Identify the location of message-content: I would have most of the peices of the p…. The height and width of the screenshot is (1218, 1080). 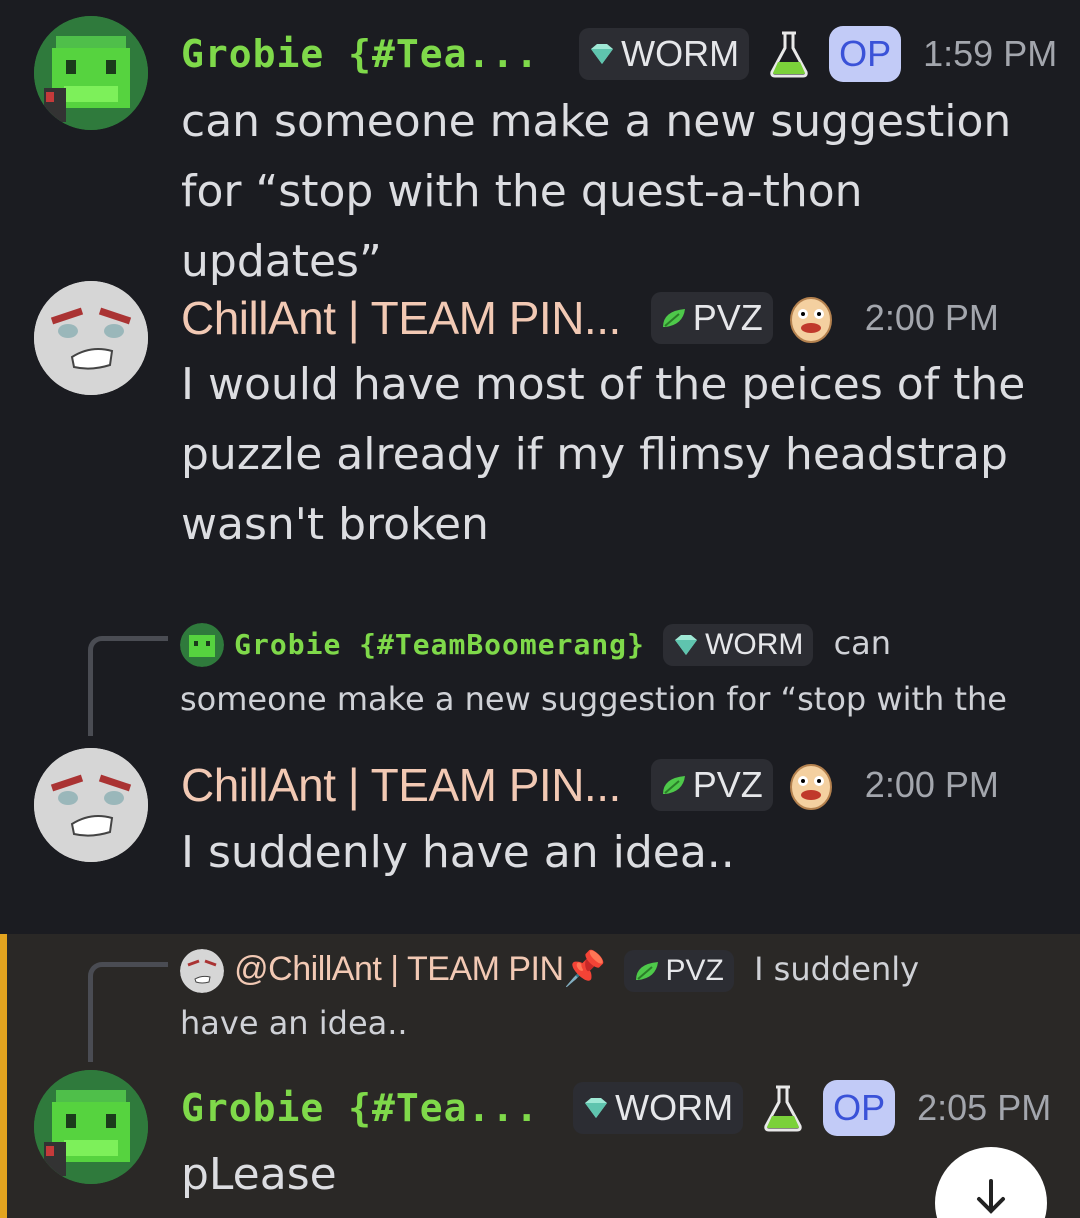
(603, 454).